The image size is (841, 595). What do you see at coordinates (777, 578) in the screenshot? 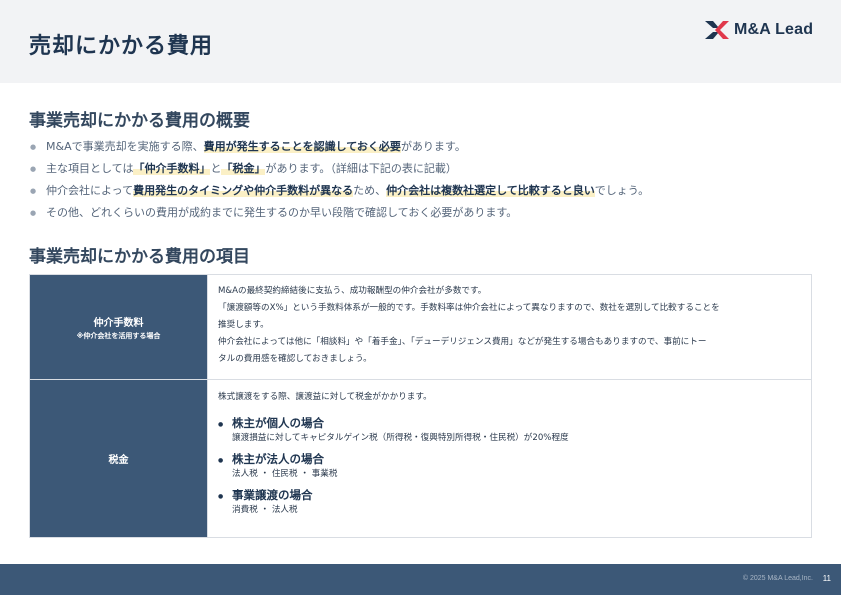
I see `copyright-text: © 2025 M&A Lead,Inc.` at bounding box center [777, 578].